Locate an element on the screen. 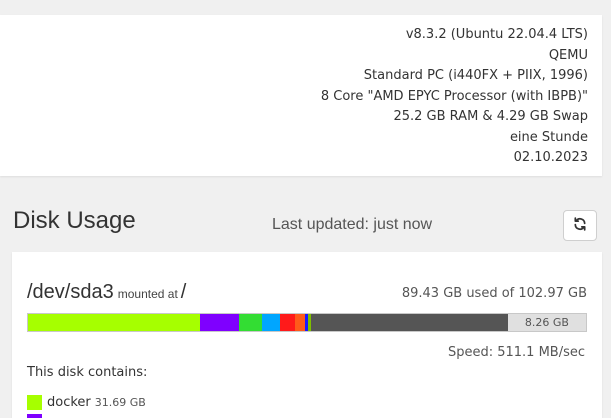 The height and width of the screenshot is (418, 611). legend-name: docker is located at coordinates (69, 402).